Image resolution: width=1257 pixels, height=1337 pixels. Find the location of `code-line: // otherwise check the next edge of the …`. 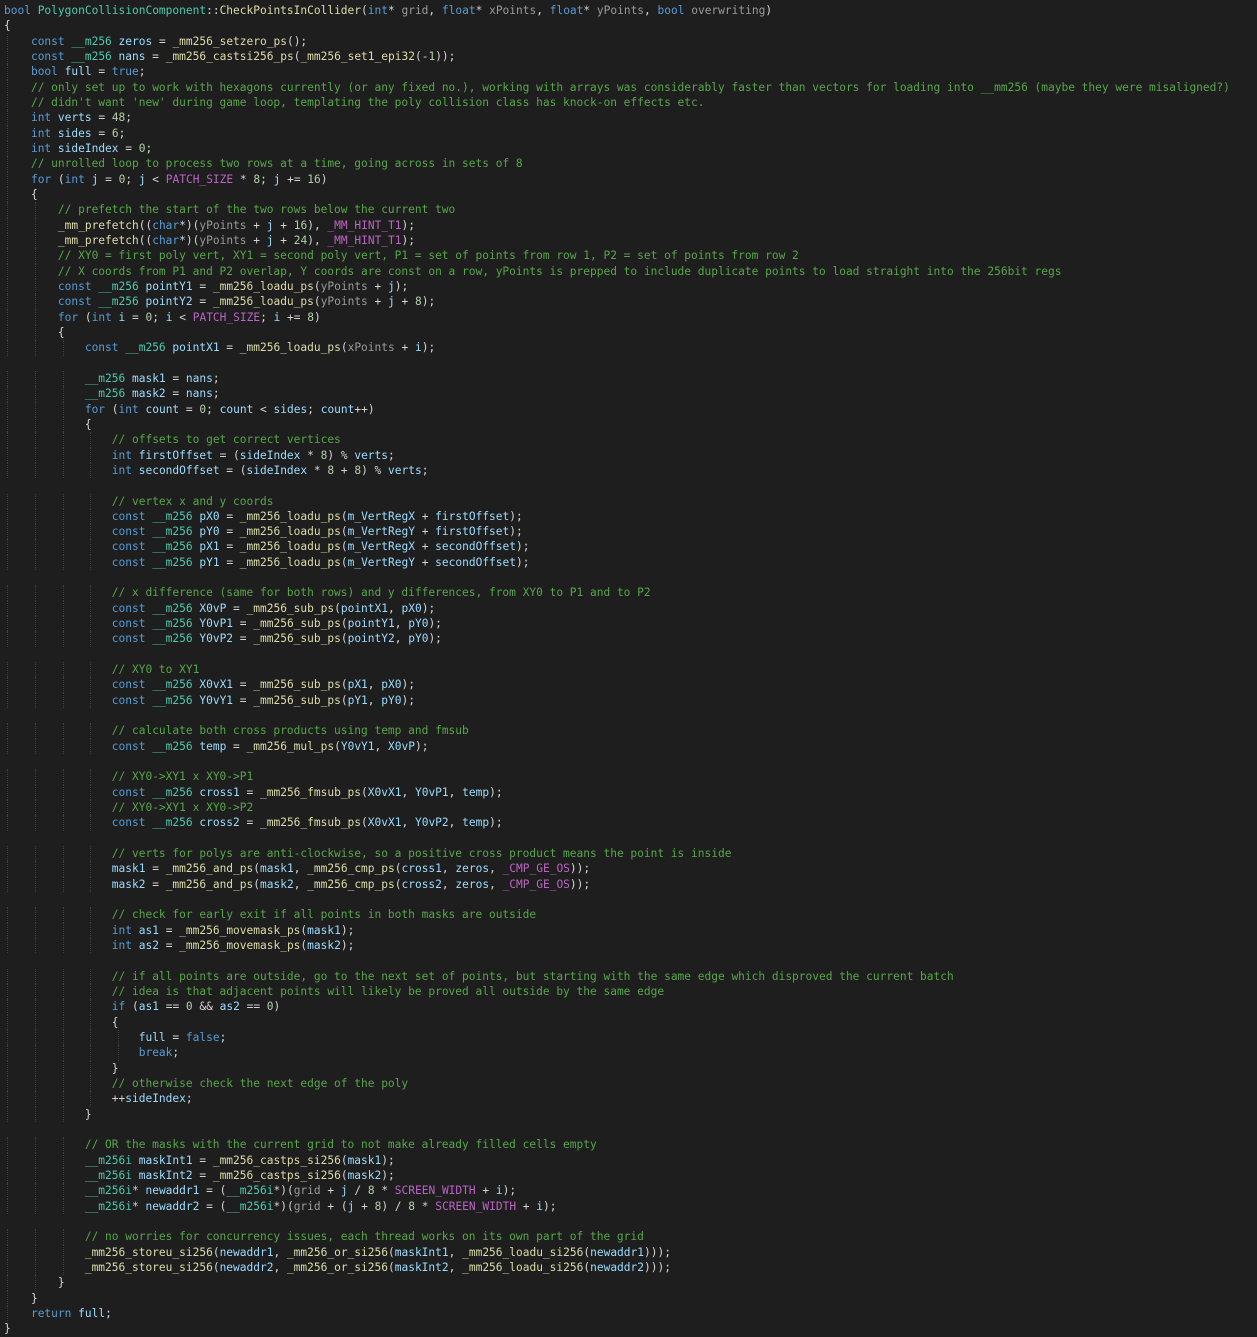

code-line: // otherwise check the next edge of the … is located at coordinates (628, 1083).